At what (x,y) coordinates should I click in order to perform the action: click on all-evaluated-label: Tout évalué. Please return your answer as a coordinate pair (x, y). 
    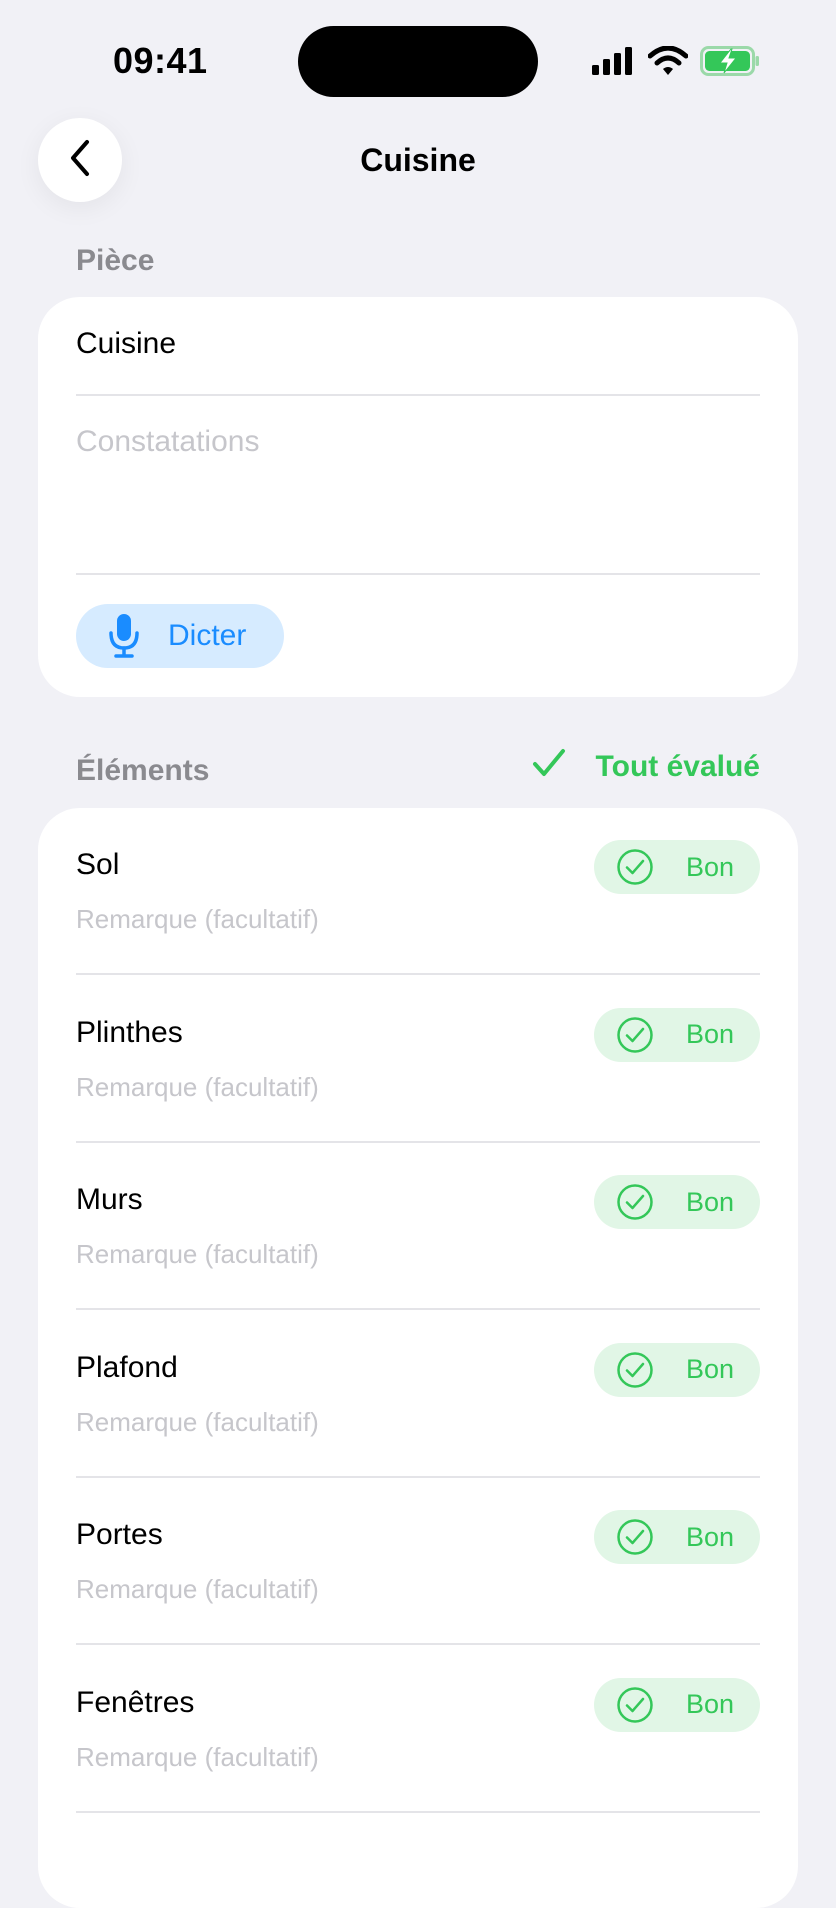
    Looking at the image, I should click on (677, 766).